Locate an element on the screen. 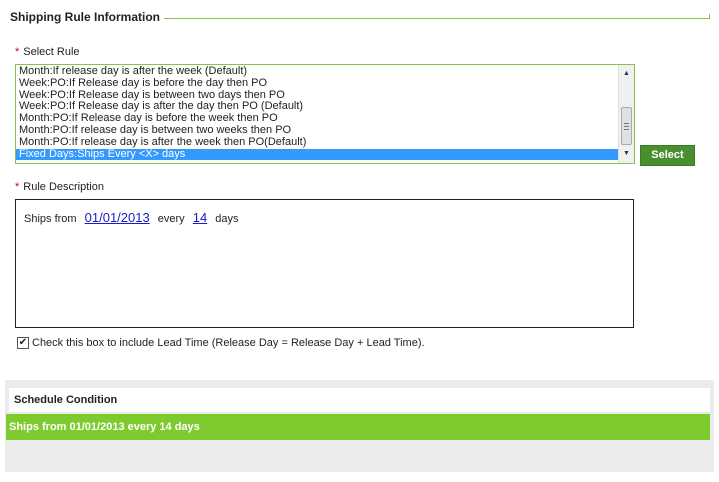 The image size is (719, 482). desc-unit: days is located at coordinates (227, 219).